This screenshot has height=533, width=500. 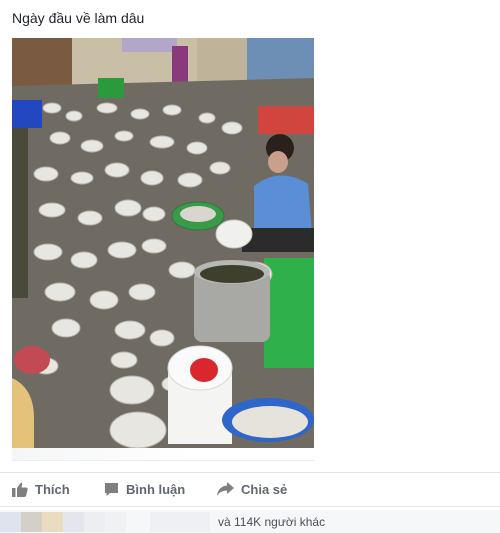 What do you see at coordinates (156, 489) in the screenshot?
I see `comment-label: Bình luận` at bounding box center [156, 489].